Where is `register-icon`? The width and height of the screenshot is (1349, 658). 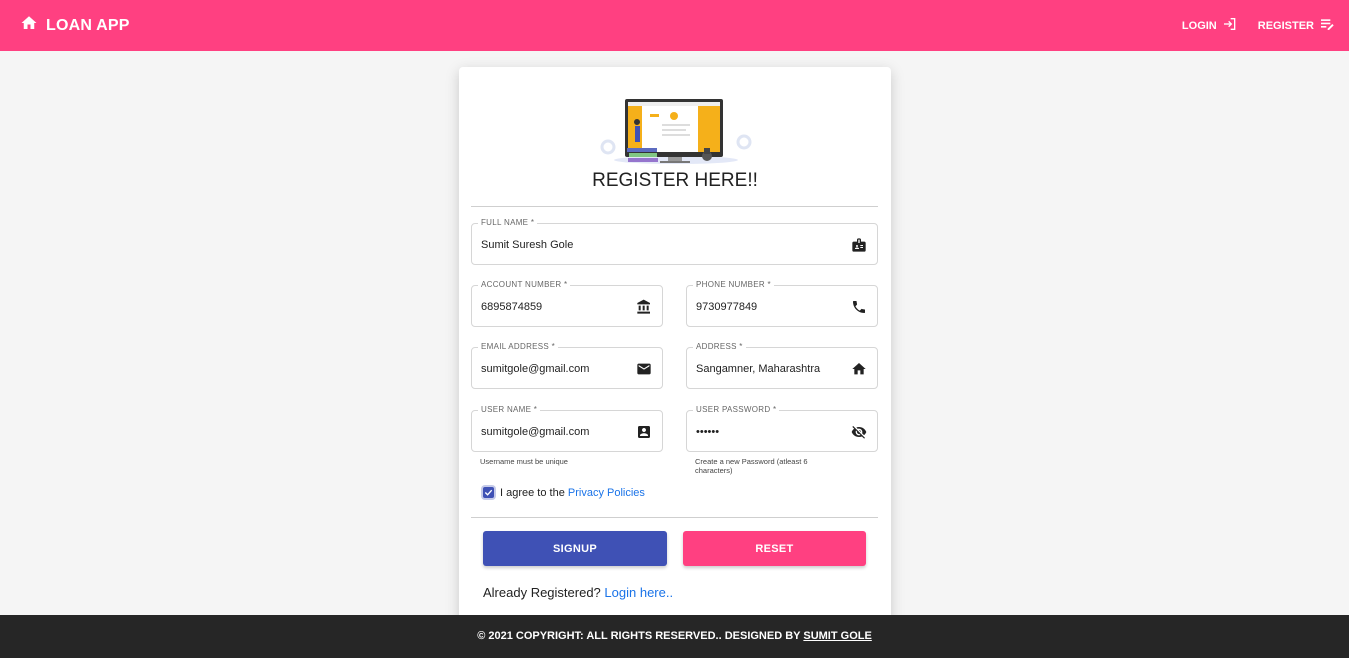
register-icon is located at coordinates (1324, 25).